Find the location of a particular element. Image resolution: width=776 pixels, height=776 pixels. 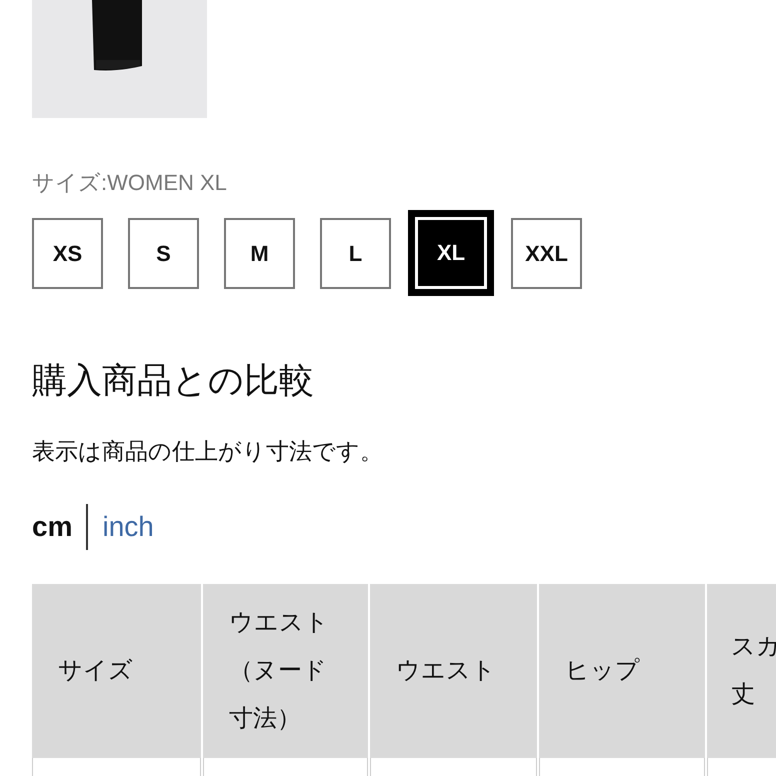

column-header: ヒップ is located at coordinates (622, 671).